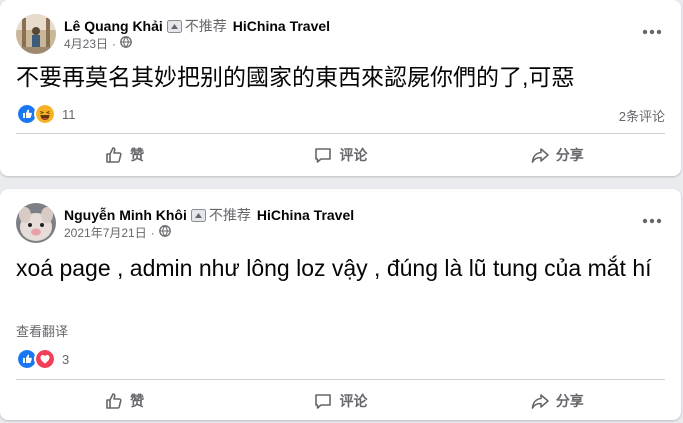 The image size is (683, 423). What do you see at coordinates (105, 233) in the screenshot?
I see `post-date: 2021年7月21日` at bounding box center [105, 233].